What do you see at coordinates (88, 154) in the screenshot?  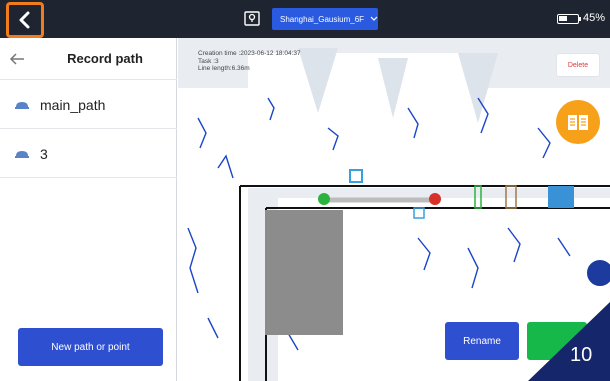 I see `path-item-3: 3` at bounding box center [88, 154].